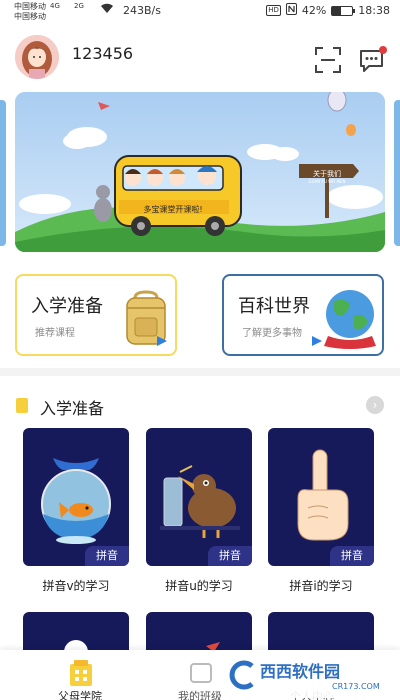 This screenshot has width=400, height=700. Describe the element at coordinates (55, 333) in the screenshot. I see `card-subtitle: 推荐课程` at that location.